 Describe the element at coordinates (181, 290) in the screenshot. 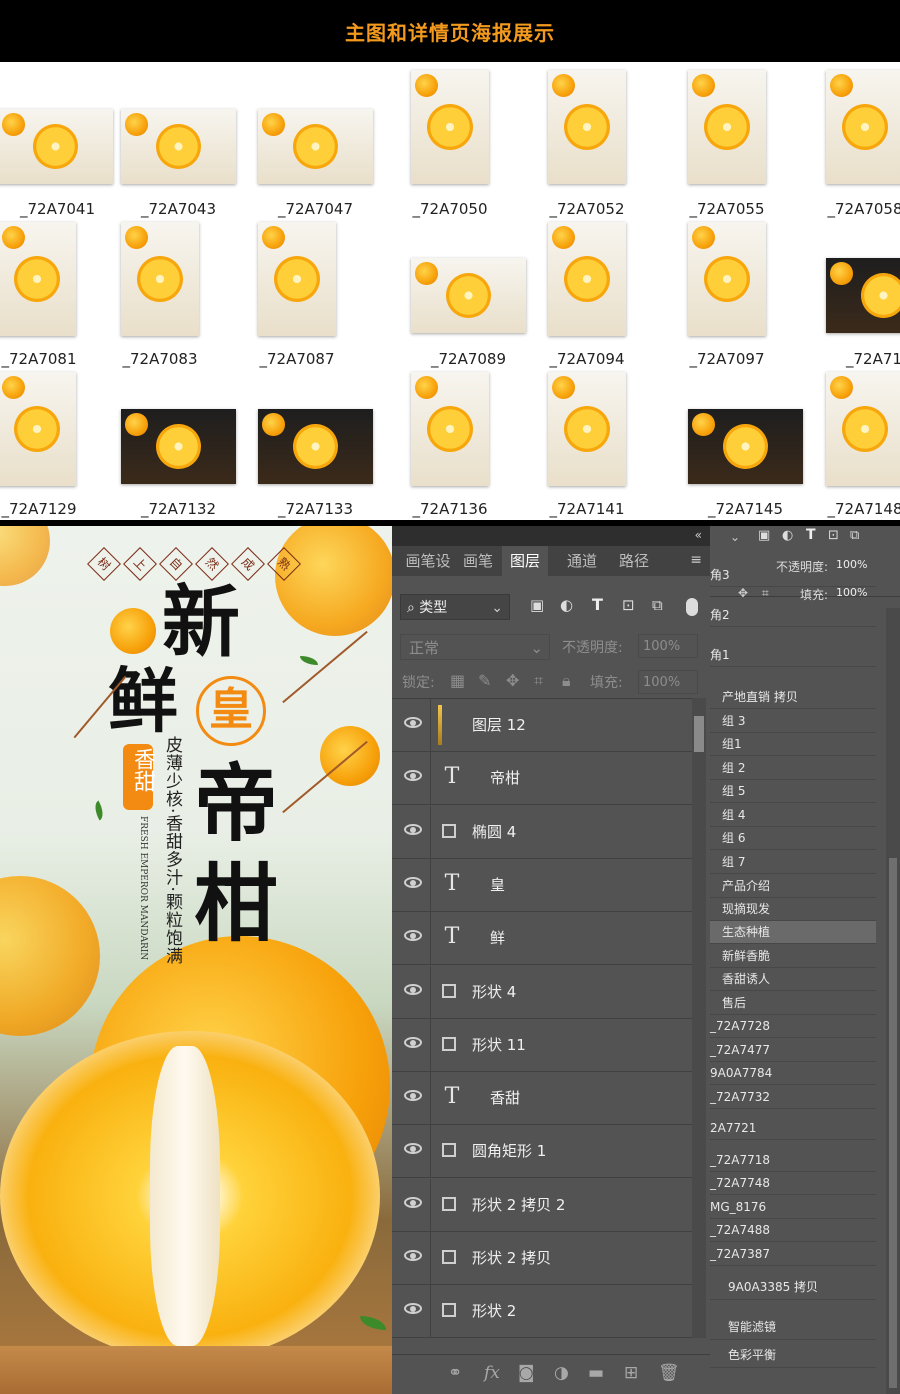

I see `gallery-thumbnail: _72A7132` at that location.